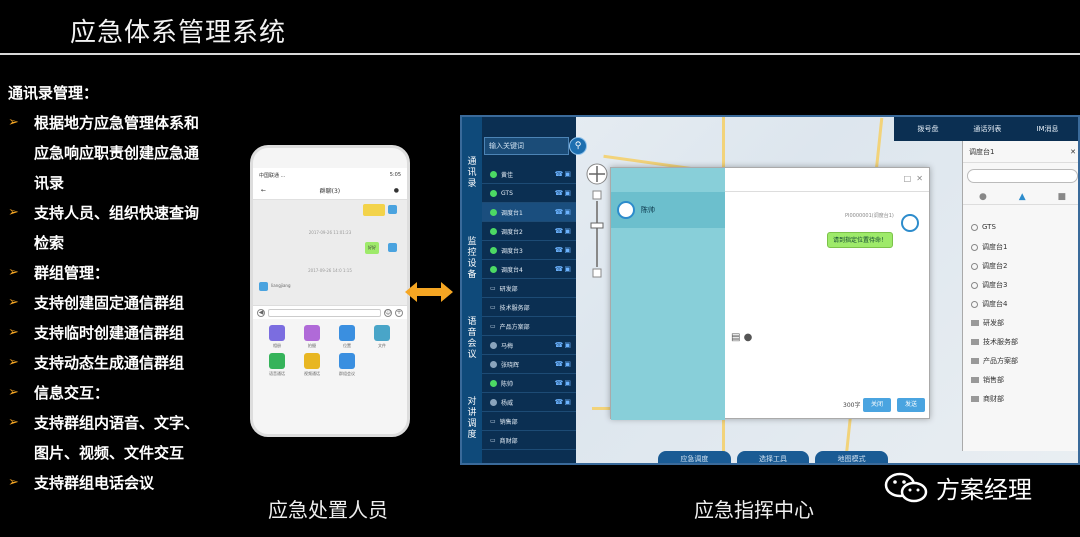 Image resolution: width=1080 pixels, height=537 pixels. What do you see at coordinates (526, 146) in the screenshot?
I see `contact-search-input: 输入关键词` at bounding box center [526, 146].